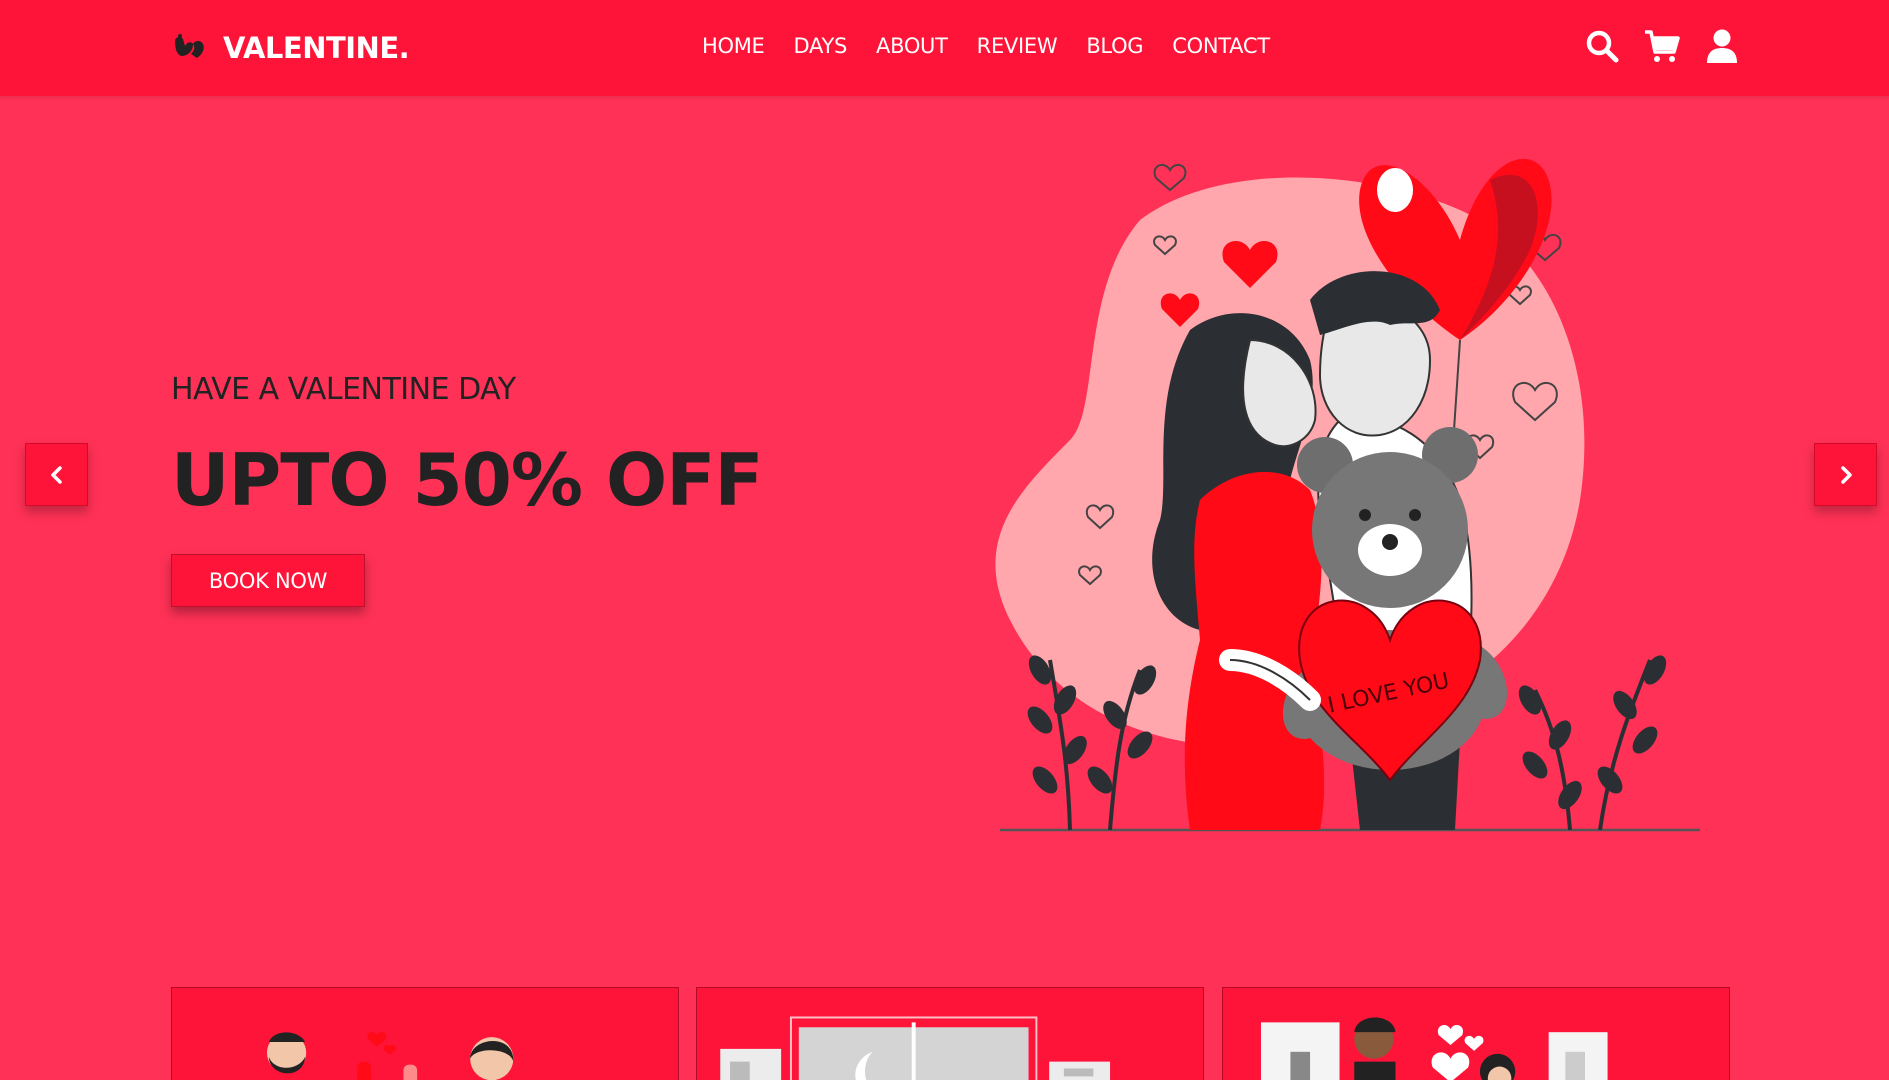 This screenshot has width=1889, height=1080. I want to click on logo: VALENTINE., so click(290, 48).